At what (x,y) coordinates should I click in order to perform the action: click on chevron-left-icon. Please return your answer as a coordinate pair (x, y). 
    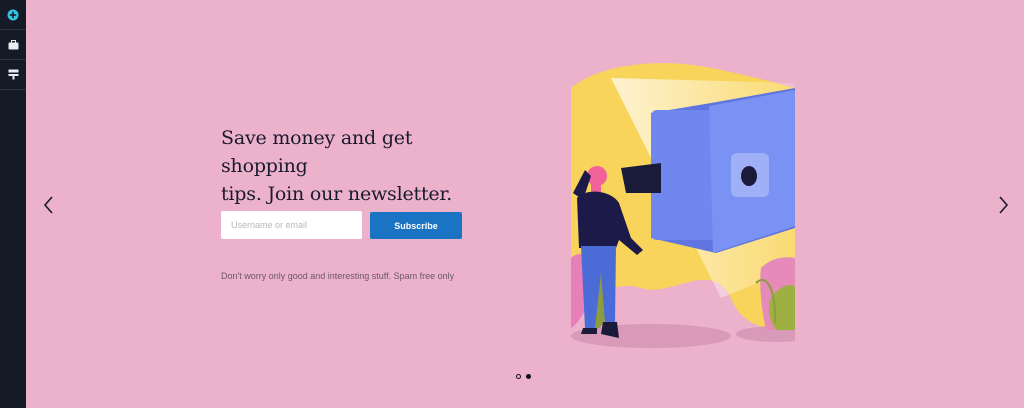
    Looking at the image, I should click on (49, 208).